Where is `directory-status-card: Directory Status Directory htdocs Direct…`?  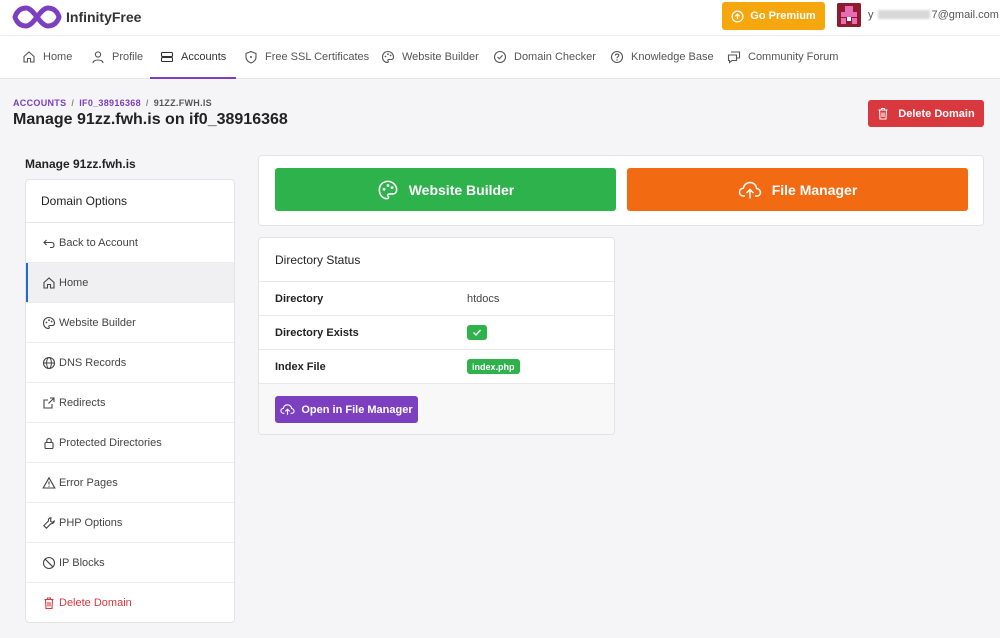 directory-status-card: Directory Status Directory htdocs Direct… is located at coordinates (436, 336).